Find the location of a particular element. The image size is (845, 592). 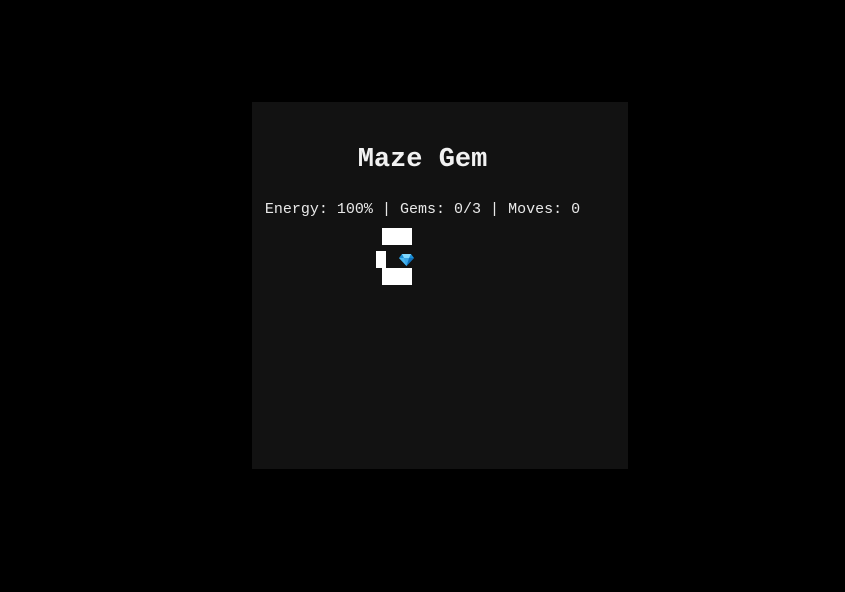

maze-wall-bottom is located at coordinates (397, 276).